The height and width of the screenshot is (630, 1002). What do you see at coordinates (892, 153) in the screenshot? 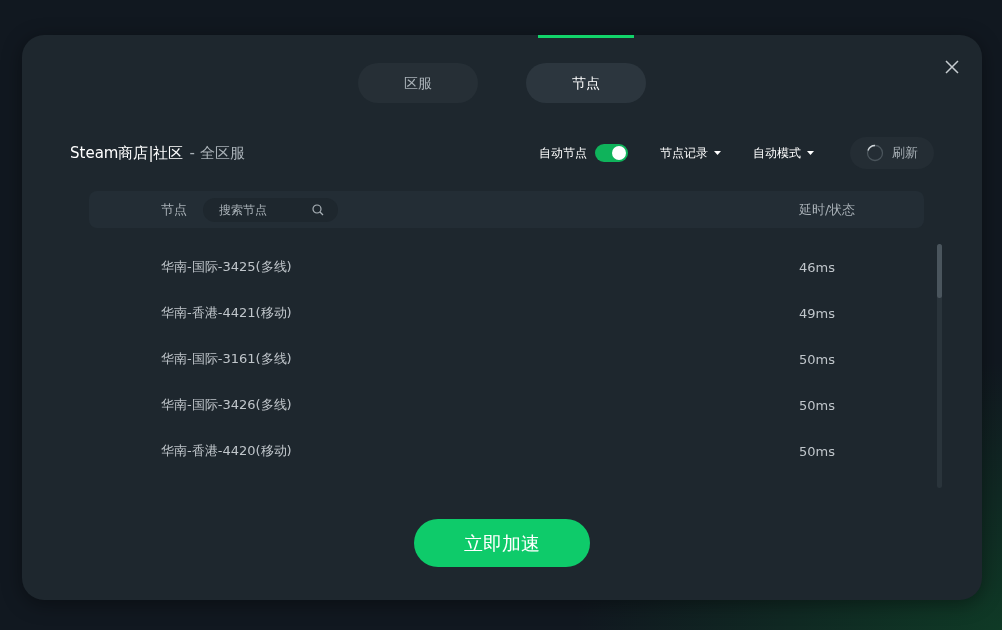
I see `refresh-button: 刷新` at bounding box center [892, 153].